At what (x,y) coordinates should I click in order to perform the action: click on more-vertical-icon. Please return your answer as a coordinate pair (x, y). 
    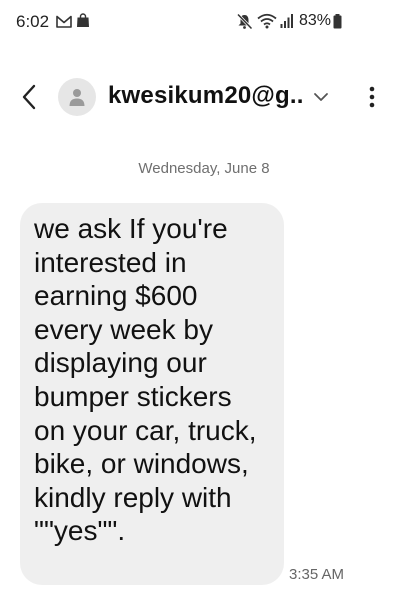
    Looking at the image, I should click on (372, 97).